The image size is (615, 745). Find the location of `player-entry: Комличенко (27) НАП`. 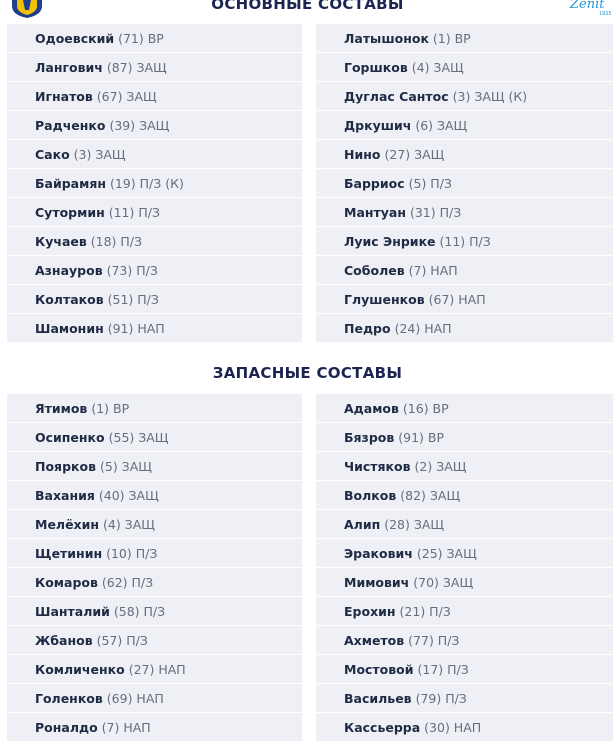

player-entry: Комличенко (27) НАП is located at coordinates (96, 669).